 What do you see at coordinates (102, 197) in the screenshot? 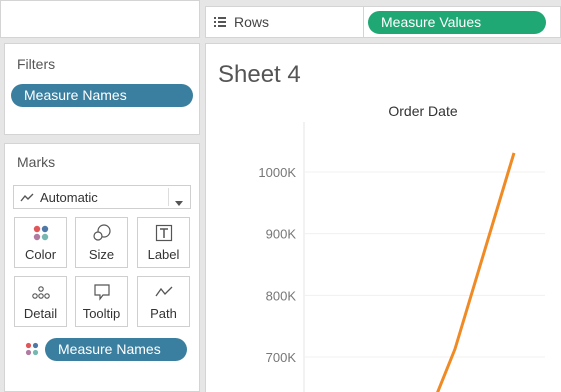
I see `mark-type-dropdown: Automatic` at bounding box center [102, 197].